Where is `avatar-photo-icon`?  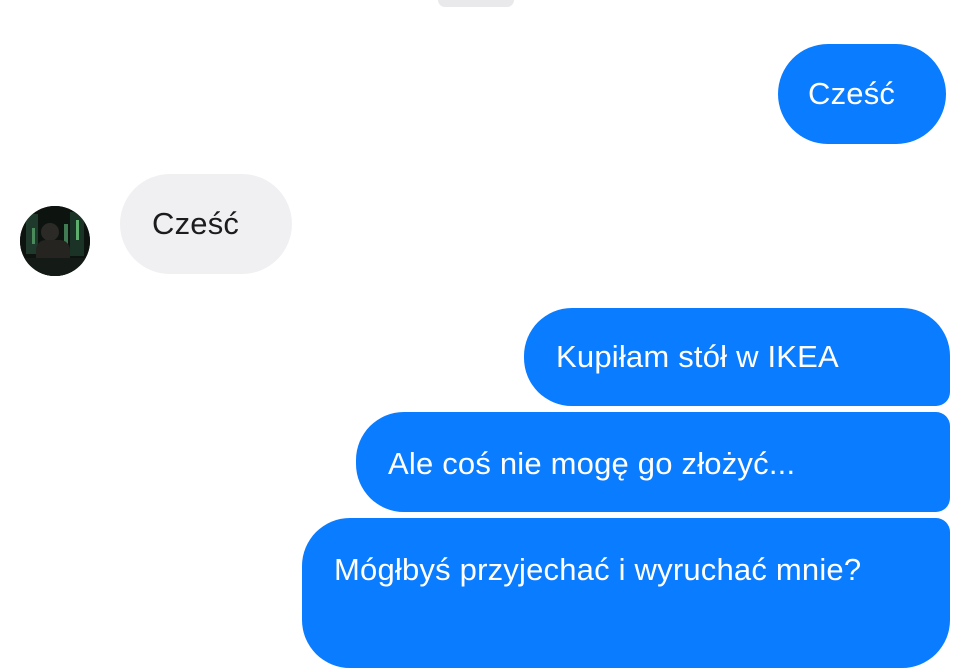 avatar-photo-icon is located at coordinates (55, 241).